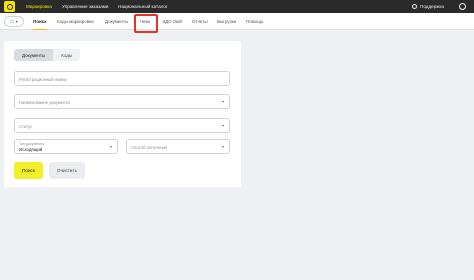 The height and width of the screenshot is (280, 474). Describe the element at coordinates (122, 125) in the screenshot. I see `status-select: Статус` at that location.